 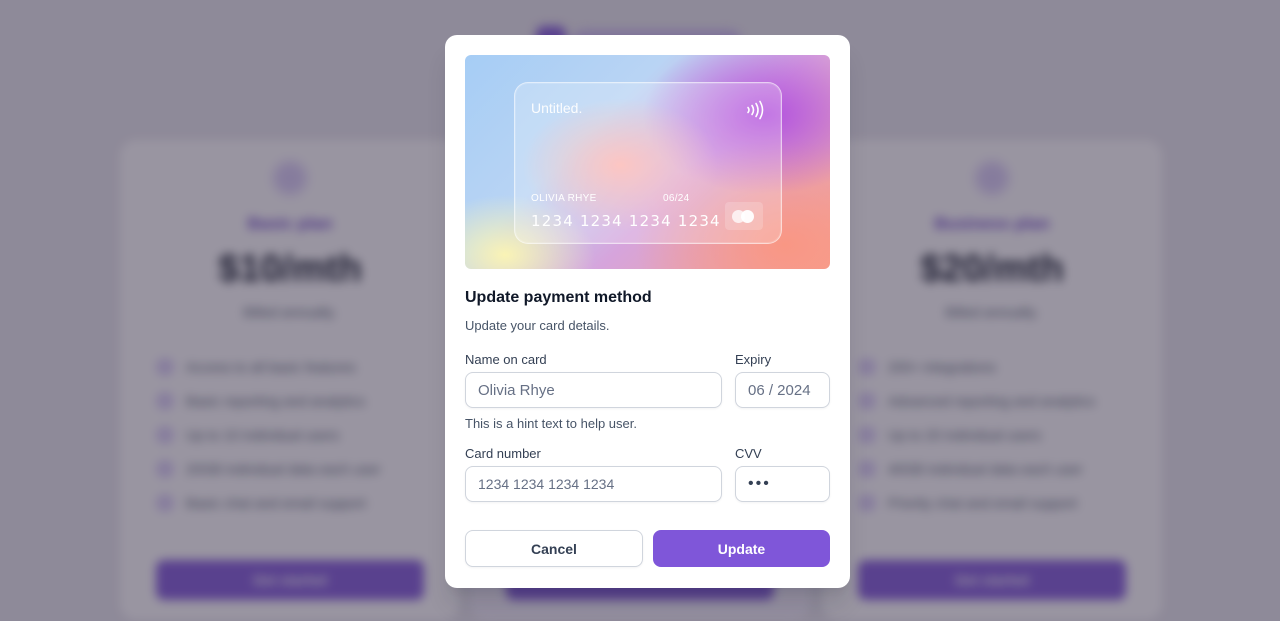 I want to click on modal-subtitle: Update your card details., so click(x=537, y=325).